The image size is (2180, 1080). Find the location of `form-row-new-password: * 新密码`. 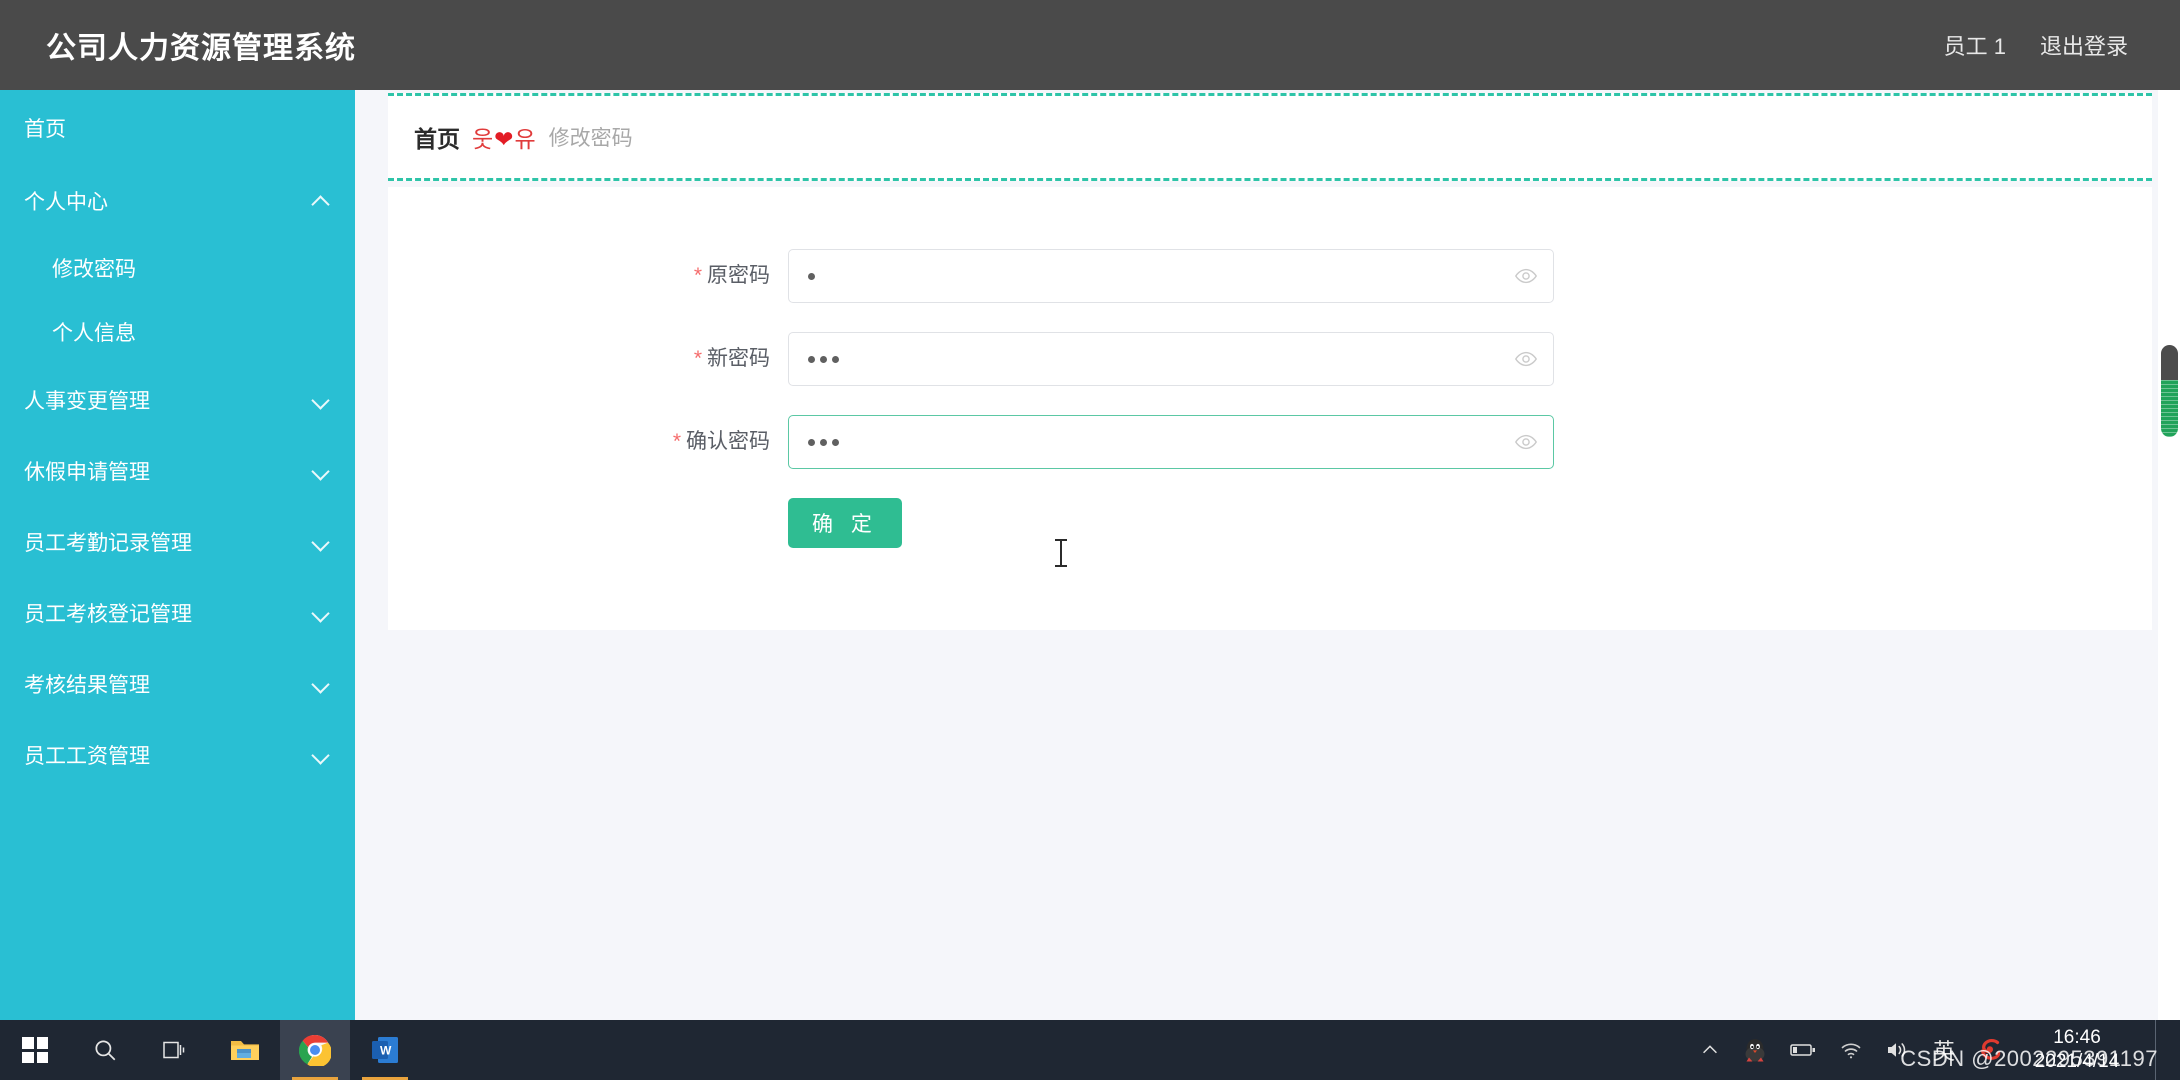

form-row-new-password: * 新密码 is located at coordinates (1270, 359).